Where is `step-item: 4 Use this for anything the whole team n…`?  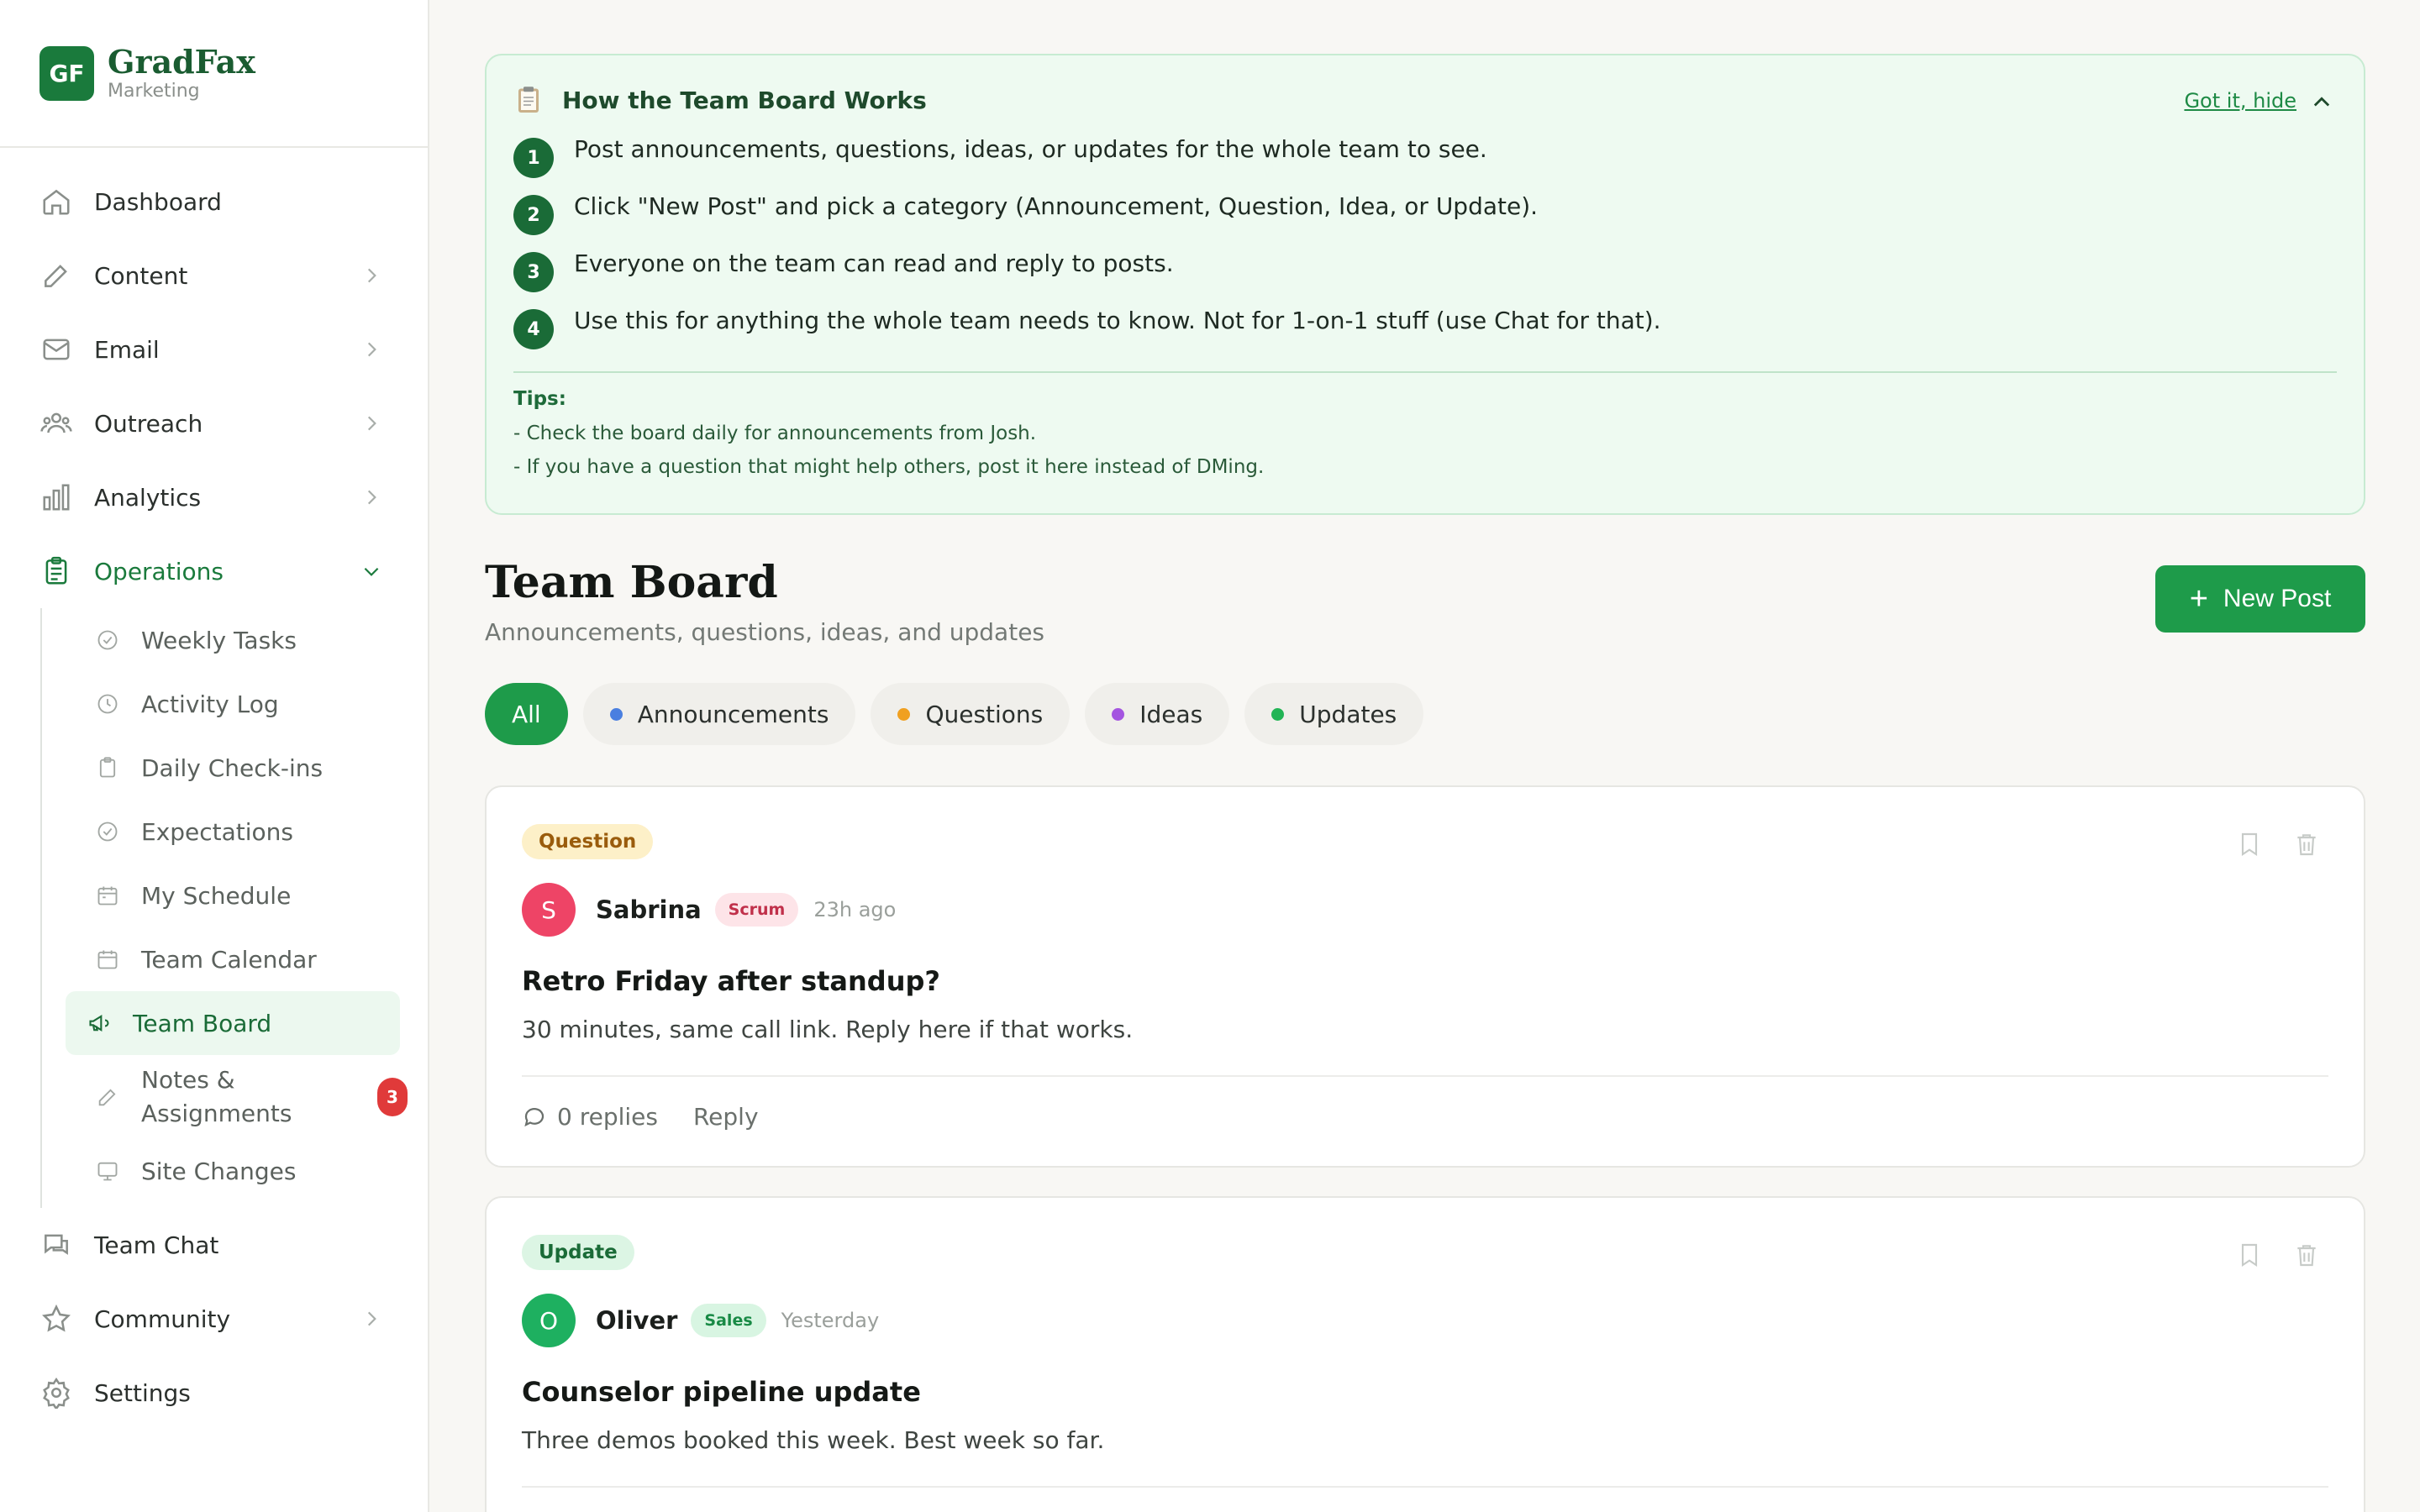 step-item: 4 Use this for anything the whole team n… is located at coordinates (1425, 332).